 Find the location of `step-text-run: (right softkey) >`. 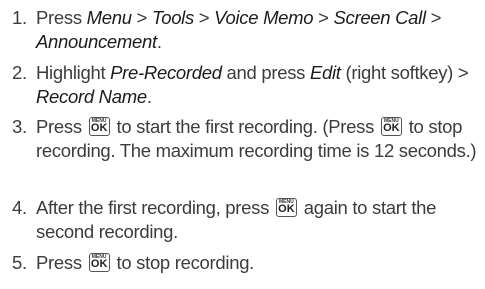

step-text-run: (right softkey) > is located at coordinates (404, 72).